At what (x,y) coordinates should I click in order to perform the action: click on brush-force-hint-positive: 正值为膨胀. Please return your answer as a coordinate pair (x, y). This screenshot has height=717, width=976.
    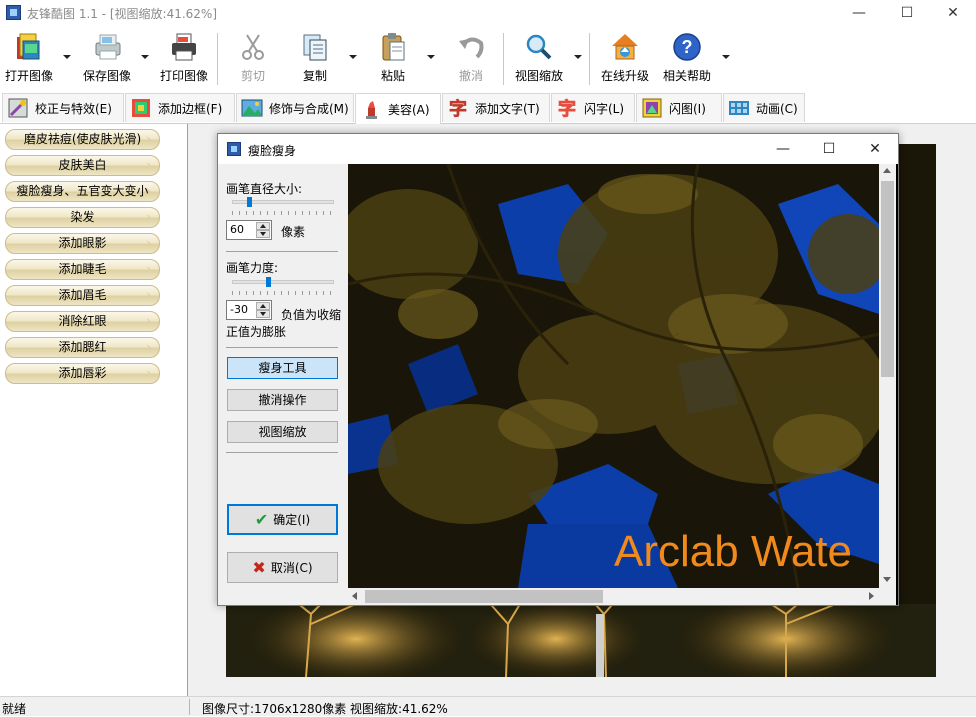
    Looking at the image, I should click on (256, 332).